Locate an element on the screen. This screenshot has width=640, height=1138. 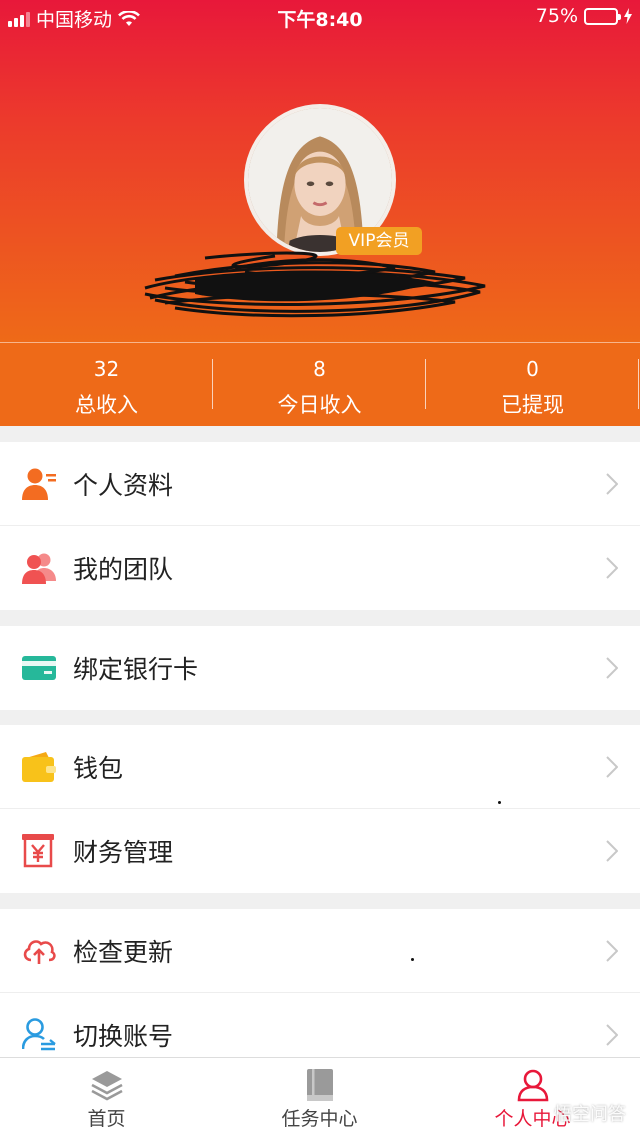
stat-value: 8 is located at coordinates (319, 369).